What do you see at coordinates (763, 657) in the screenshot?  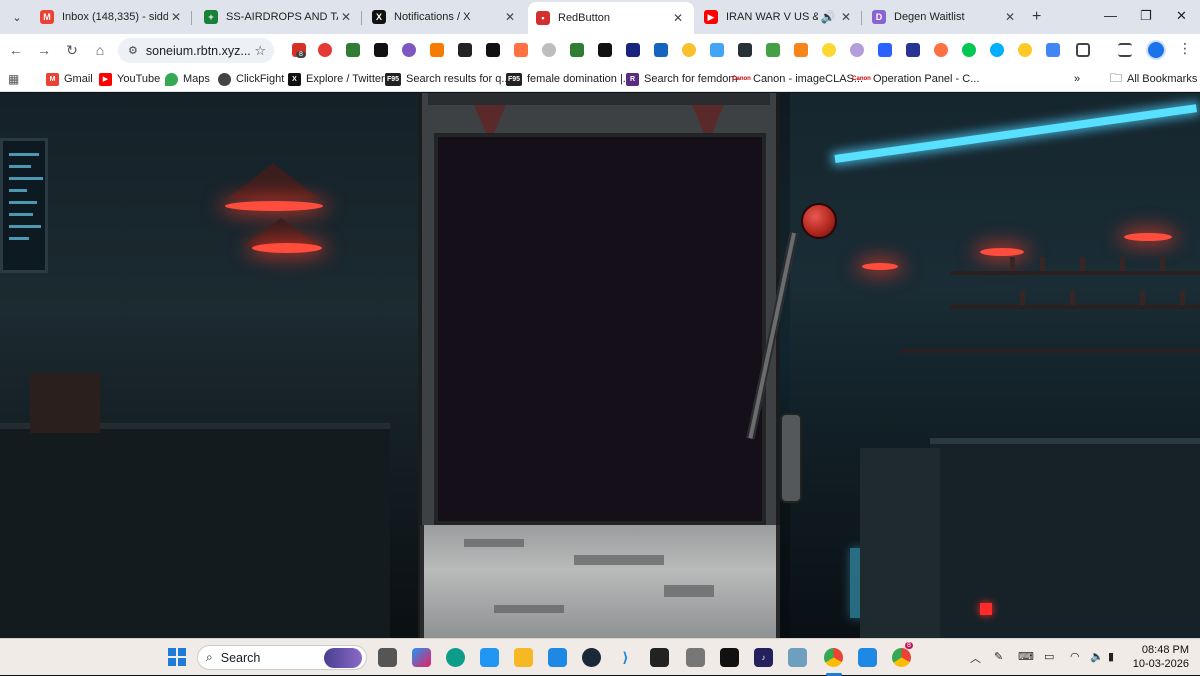 I see `amazon-music-icon: ♪` at bounding box center [763, 657].